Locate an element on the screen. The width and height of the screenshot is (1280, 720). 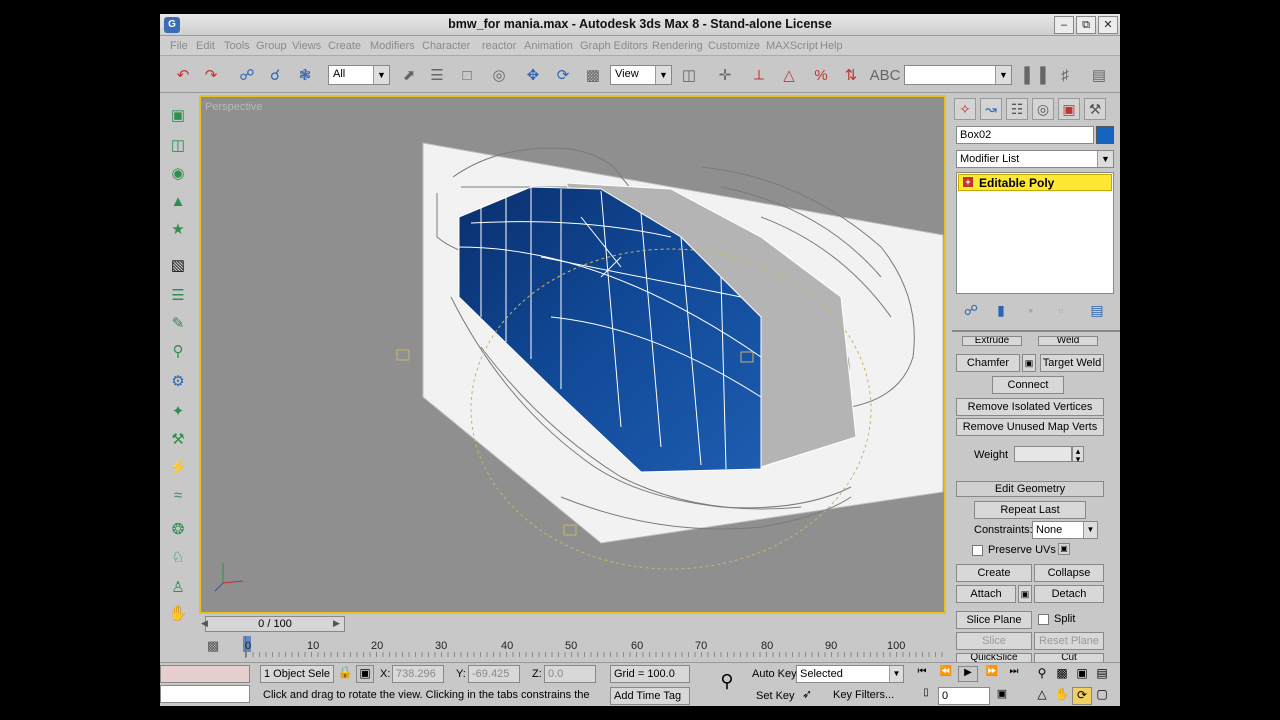
maximize-viewport-icon: ▢ is located at coordinates (1102, 696).